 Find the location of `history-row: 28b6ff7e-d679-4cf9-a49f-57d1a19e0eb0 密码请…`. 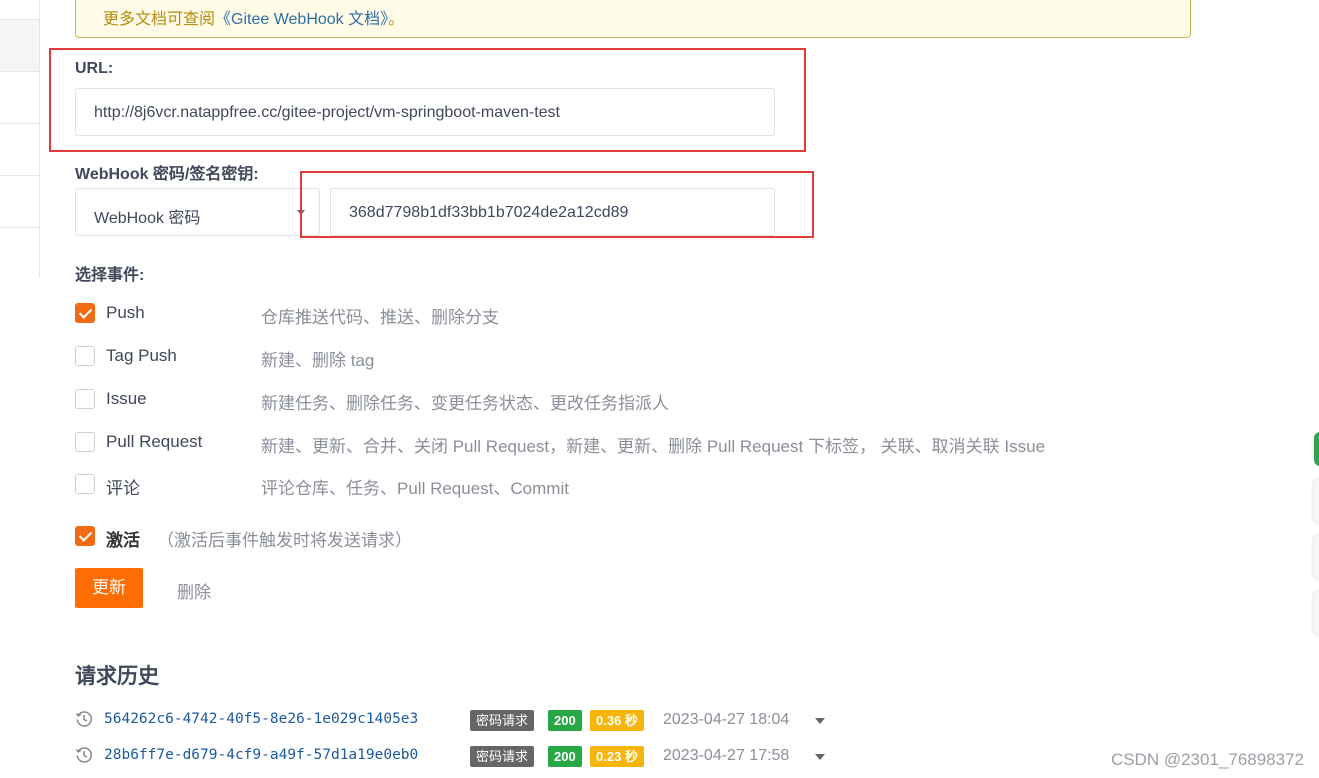

history-row: 28b6ff7e-d679-4cf9-a49f-57d1a19e0eb0 密码请… is located at coordinates (455, 757).